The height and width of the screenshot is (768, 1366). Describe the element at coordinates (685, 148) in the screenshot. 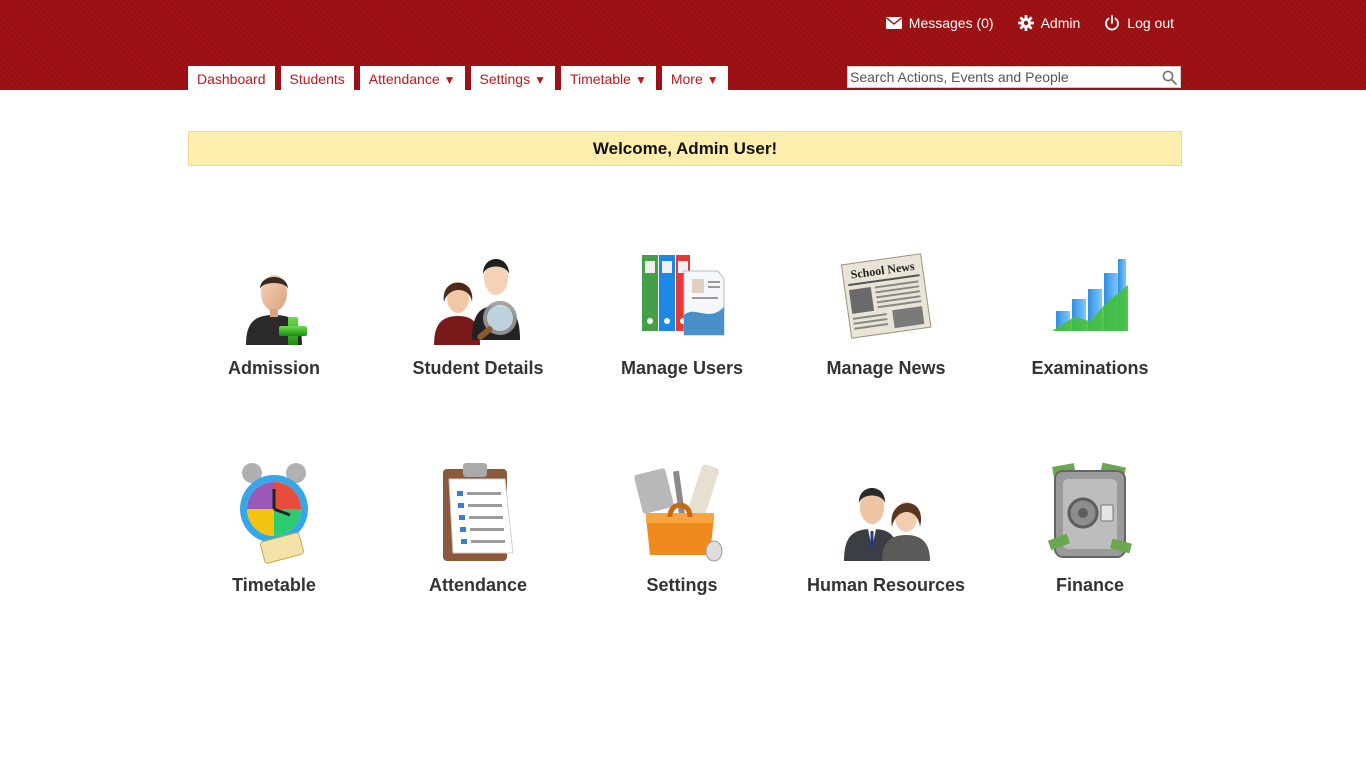

I see `welcome-banner: Welcome, Admin User!` at that location.